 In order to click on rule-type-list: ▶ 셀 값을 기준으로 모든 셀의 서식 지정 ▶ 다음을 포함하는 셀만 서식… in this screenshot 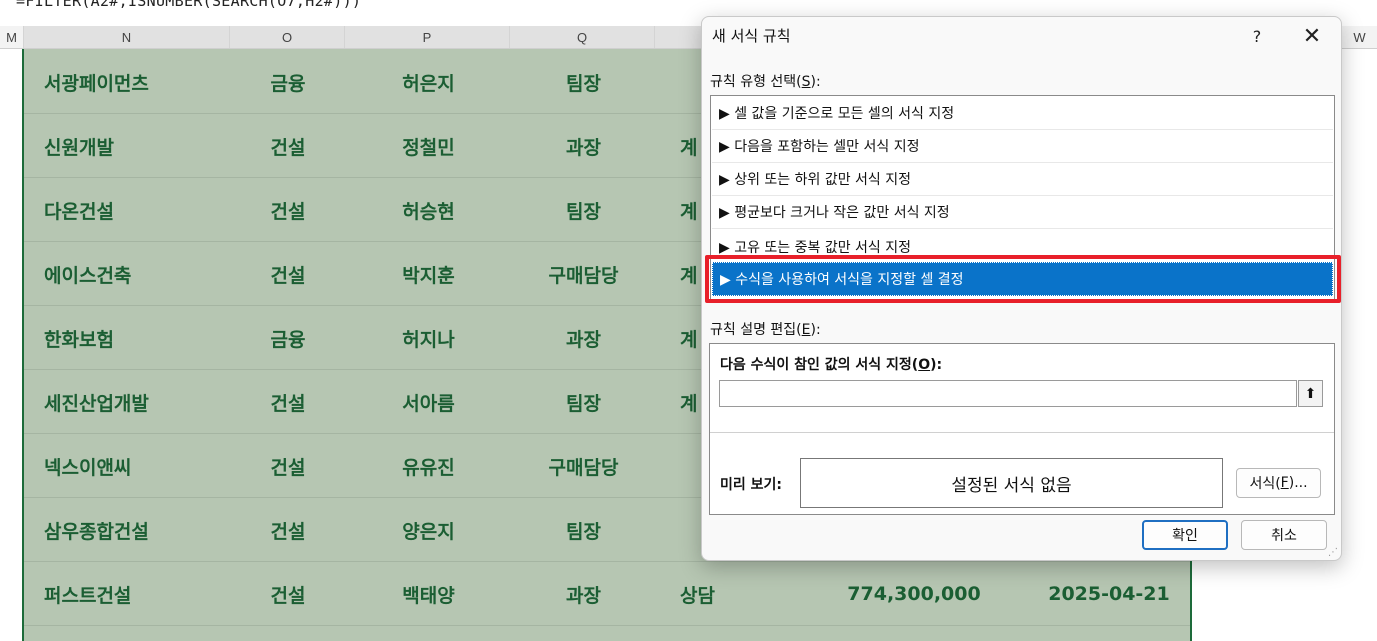, I will do `click(1022, 198)`.